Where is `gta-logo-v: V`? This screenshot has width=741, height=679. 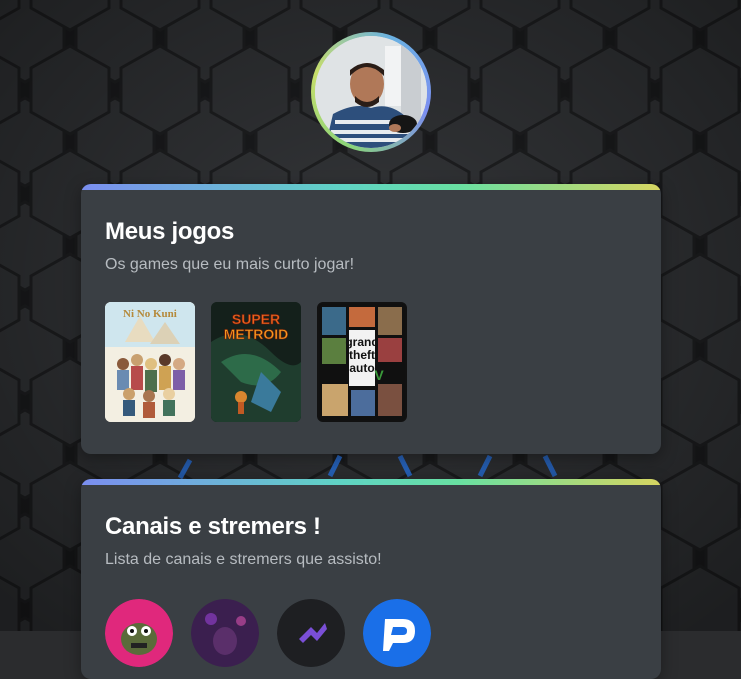 gta-logo-v: V is located at coordinates (379, 375).